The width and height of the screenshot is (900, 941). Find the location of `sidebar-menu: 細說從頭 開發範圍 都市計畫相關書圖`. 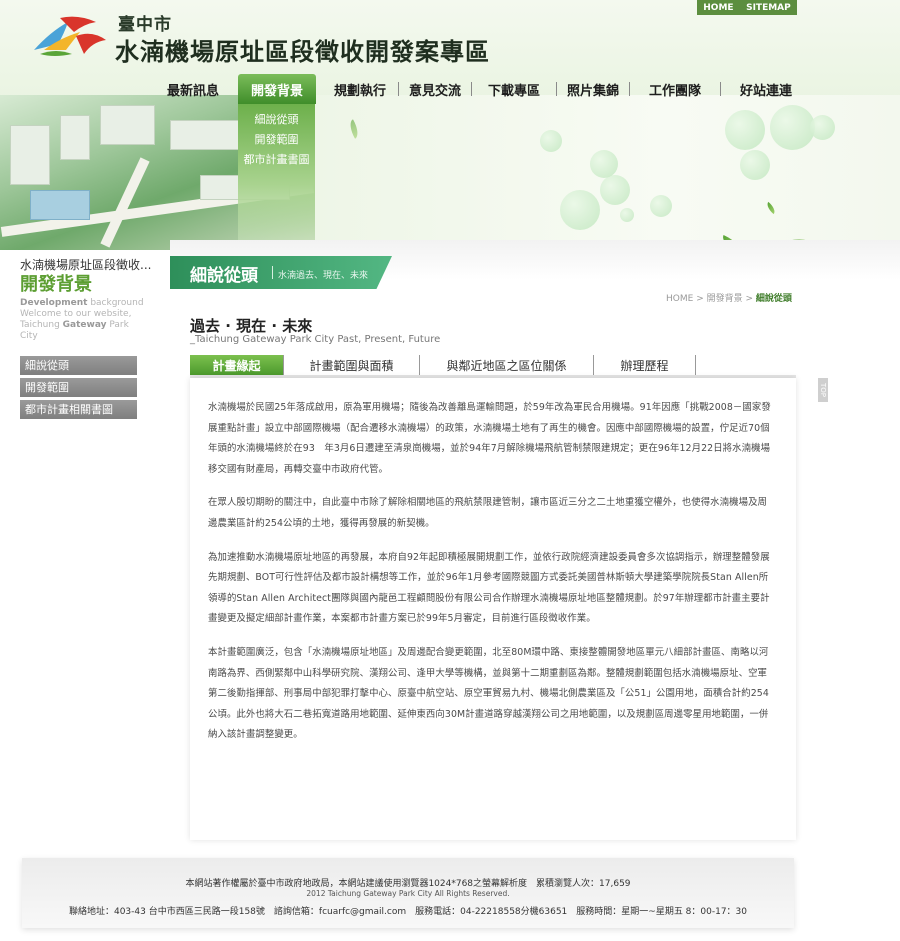

sidebar-menu: 細說從頭 開發範圍 都市計畫相關書圖 is located at coordinates (78, 389).